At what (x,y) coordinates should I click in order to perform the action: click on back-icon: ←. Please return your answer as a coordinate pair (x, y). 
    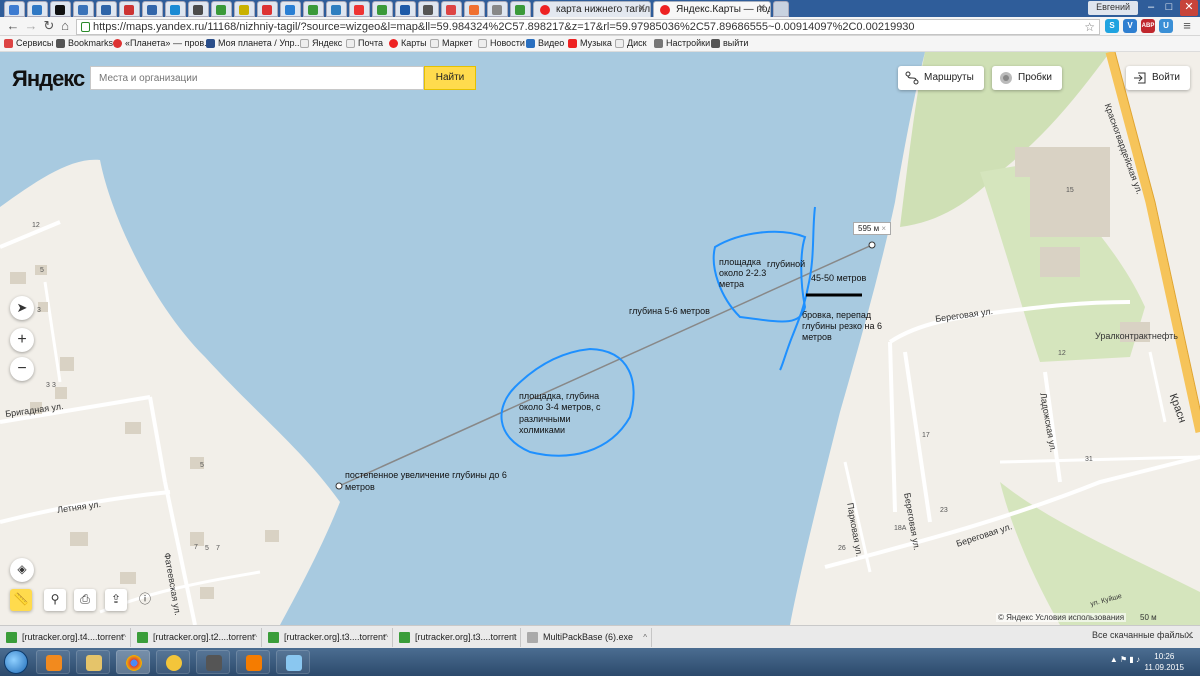
    Looking at the image, I should click on (13, 26).